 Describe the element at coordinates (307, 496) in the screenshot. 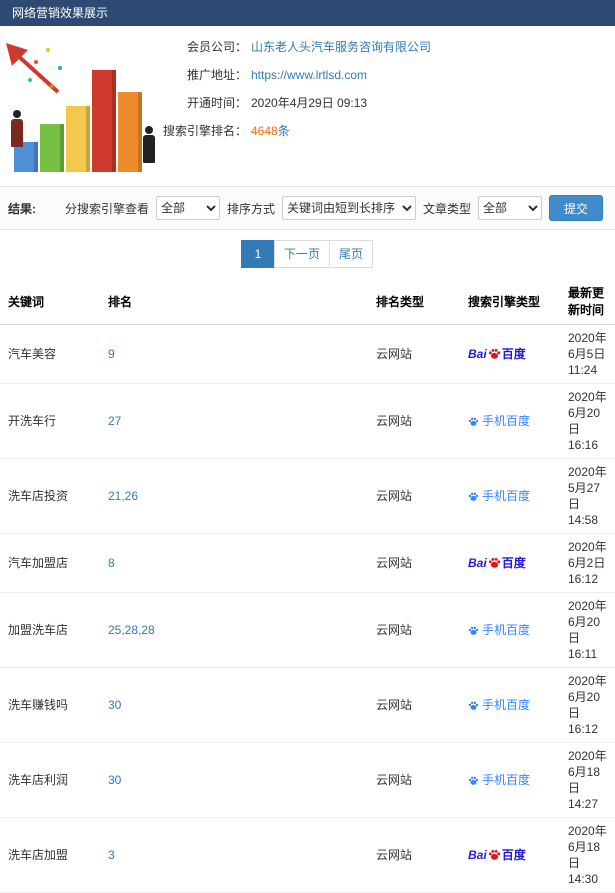

I see `table-row: 洗车店投资 21,26 云网站 手机百度 2020年5月27日 14:58` at that location.